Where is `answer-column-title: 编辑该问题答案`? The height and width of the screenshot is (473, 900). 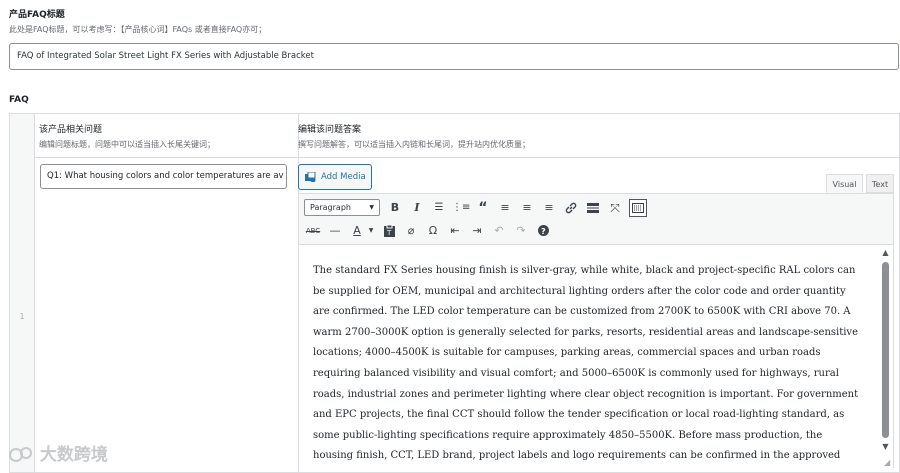
answer-column-title: 编辑该问题答案 is located at coordinates (330, 130).